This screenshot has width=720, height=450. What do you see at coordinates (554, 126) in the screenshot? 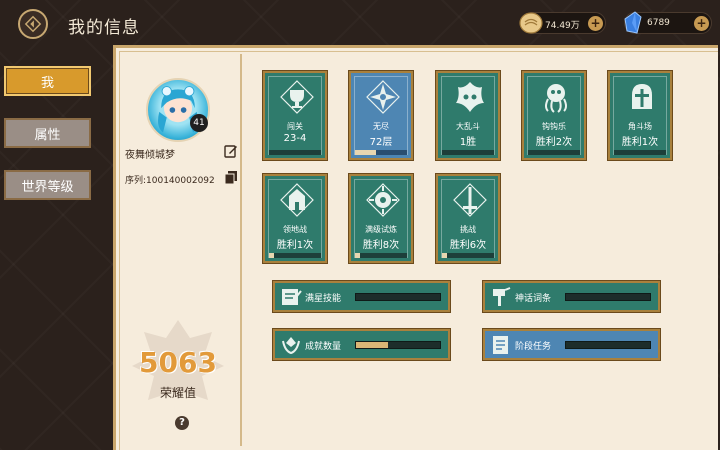
I see `card-name: 钩钩乐` at bounding box center [554, 126].